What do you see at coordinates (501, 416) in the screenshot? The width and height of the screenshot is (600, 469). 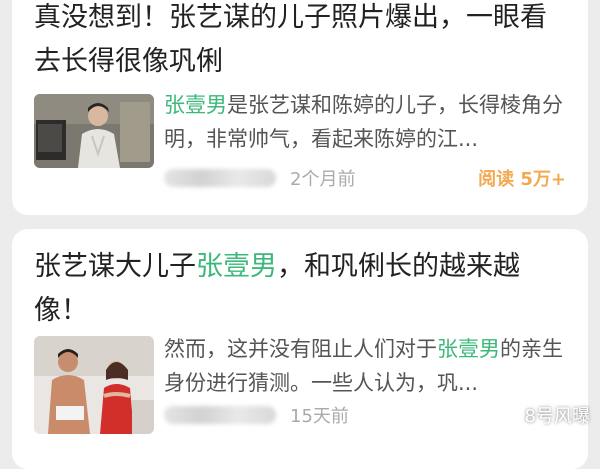 I see `wechat-channel-icon` at bounding box center [501, 416].